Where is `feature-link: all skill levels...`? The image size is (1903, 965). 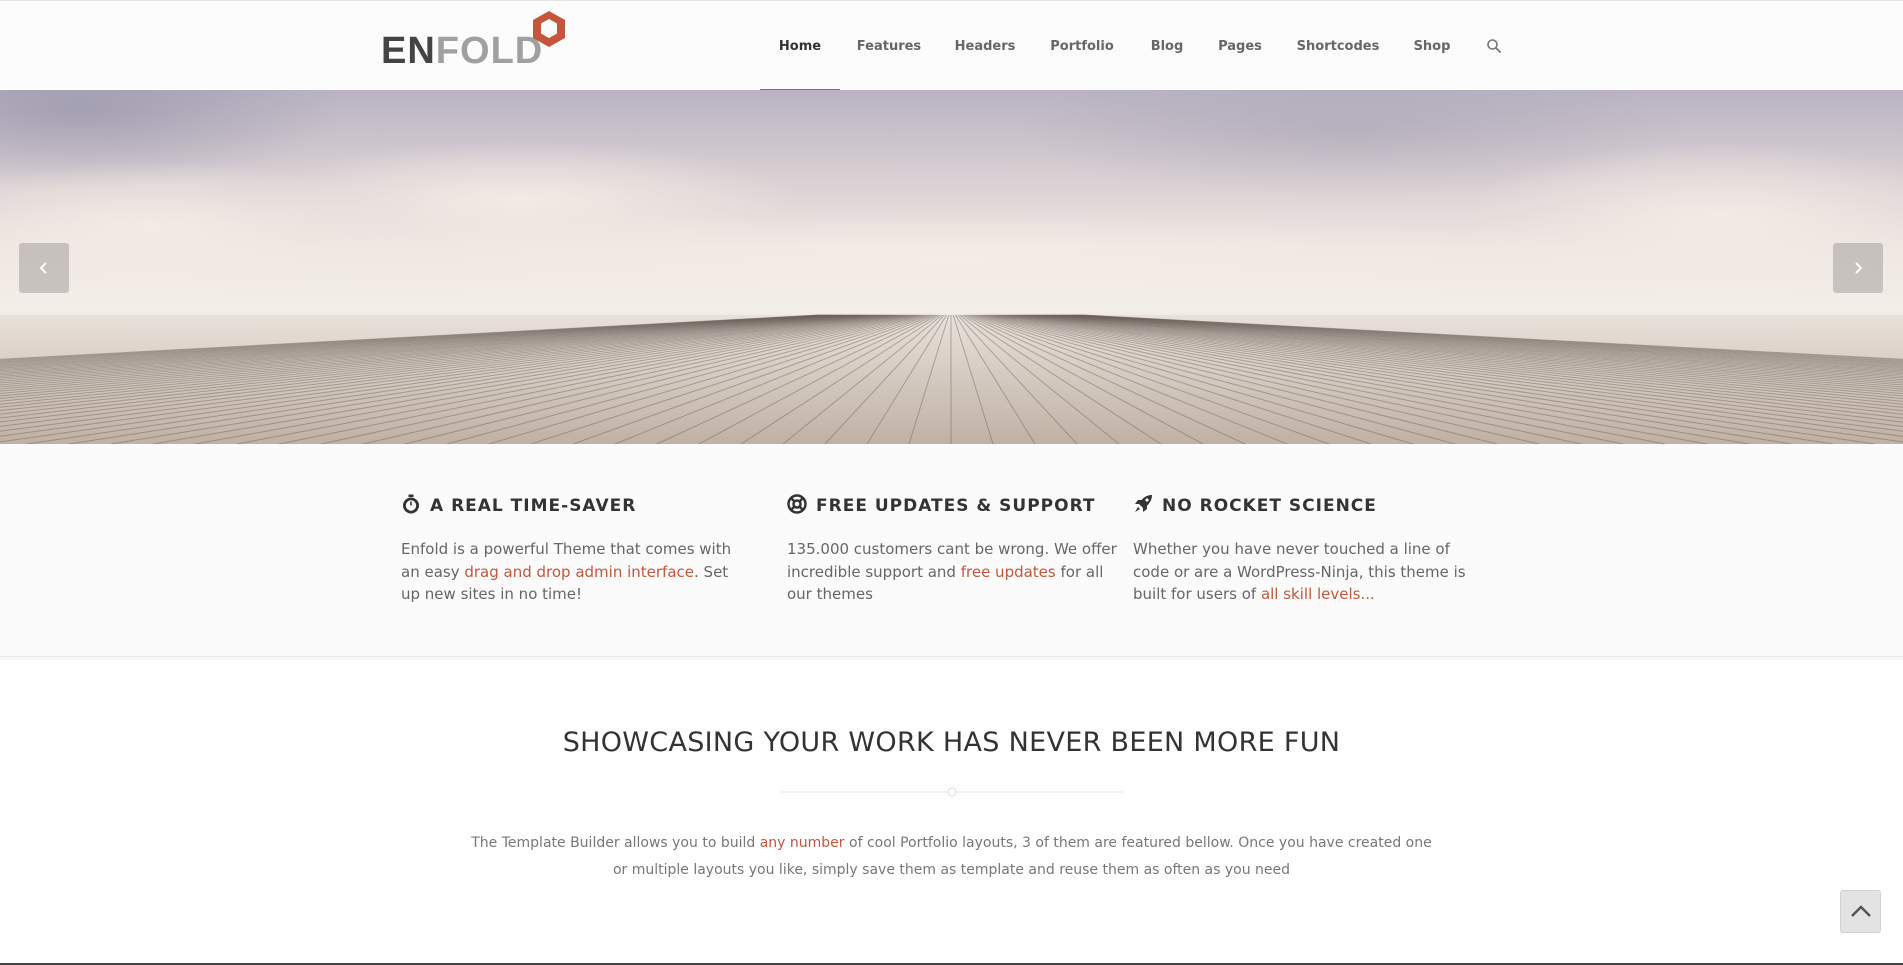 feature-link: all skill levels... is located at coordinates (1318, 594).